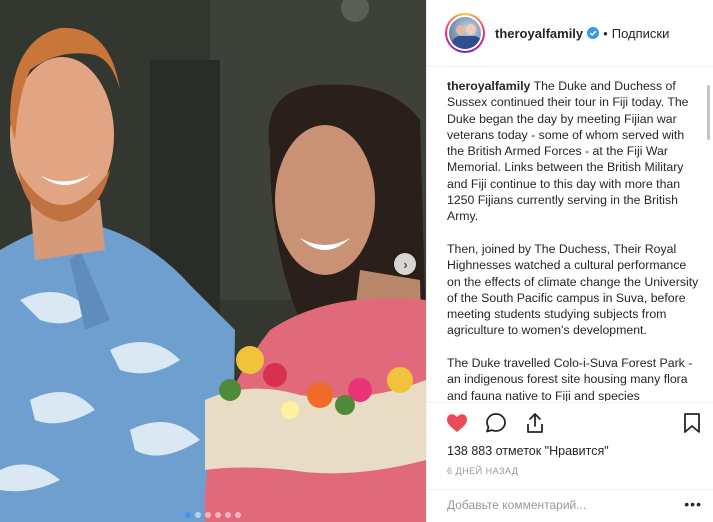 This screenshot has width=713, height=522. Describe the element at coordinates (457, 423) in the screenshot. I see `heart-filled-icon` at that location.